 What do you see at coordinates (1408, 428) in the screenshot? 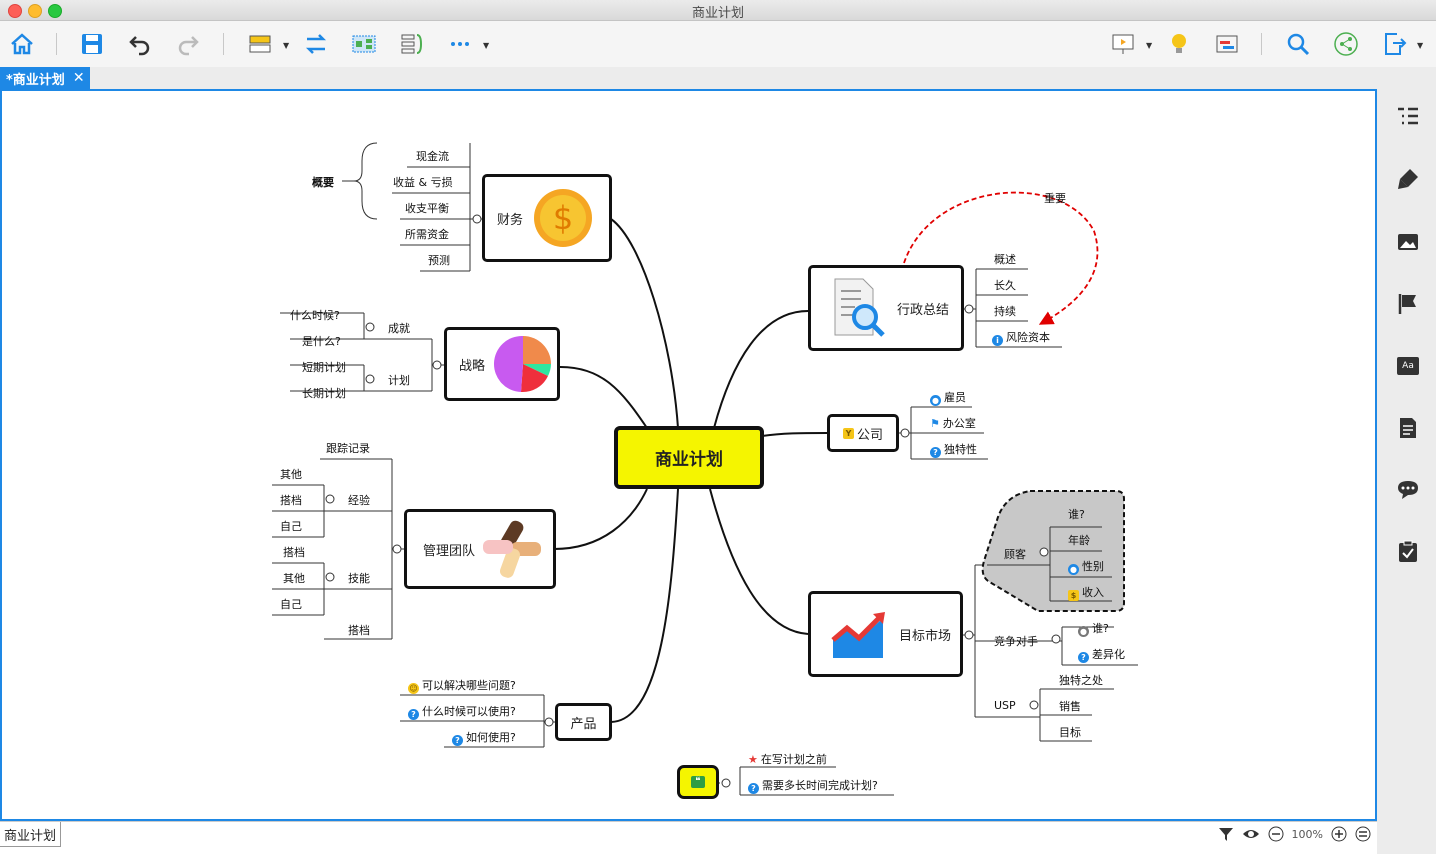
I see `notes-icon` at bounding box center [1408, 428].